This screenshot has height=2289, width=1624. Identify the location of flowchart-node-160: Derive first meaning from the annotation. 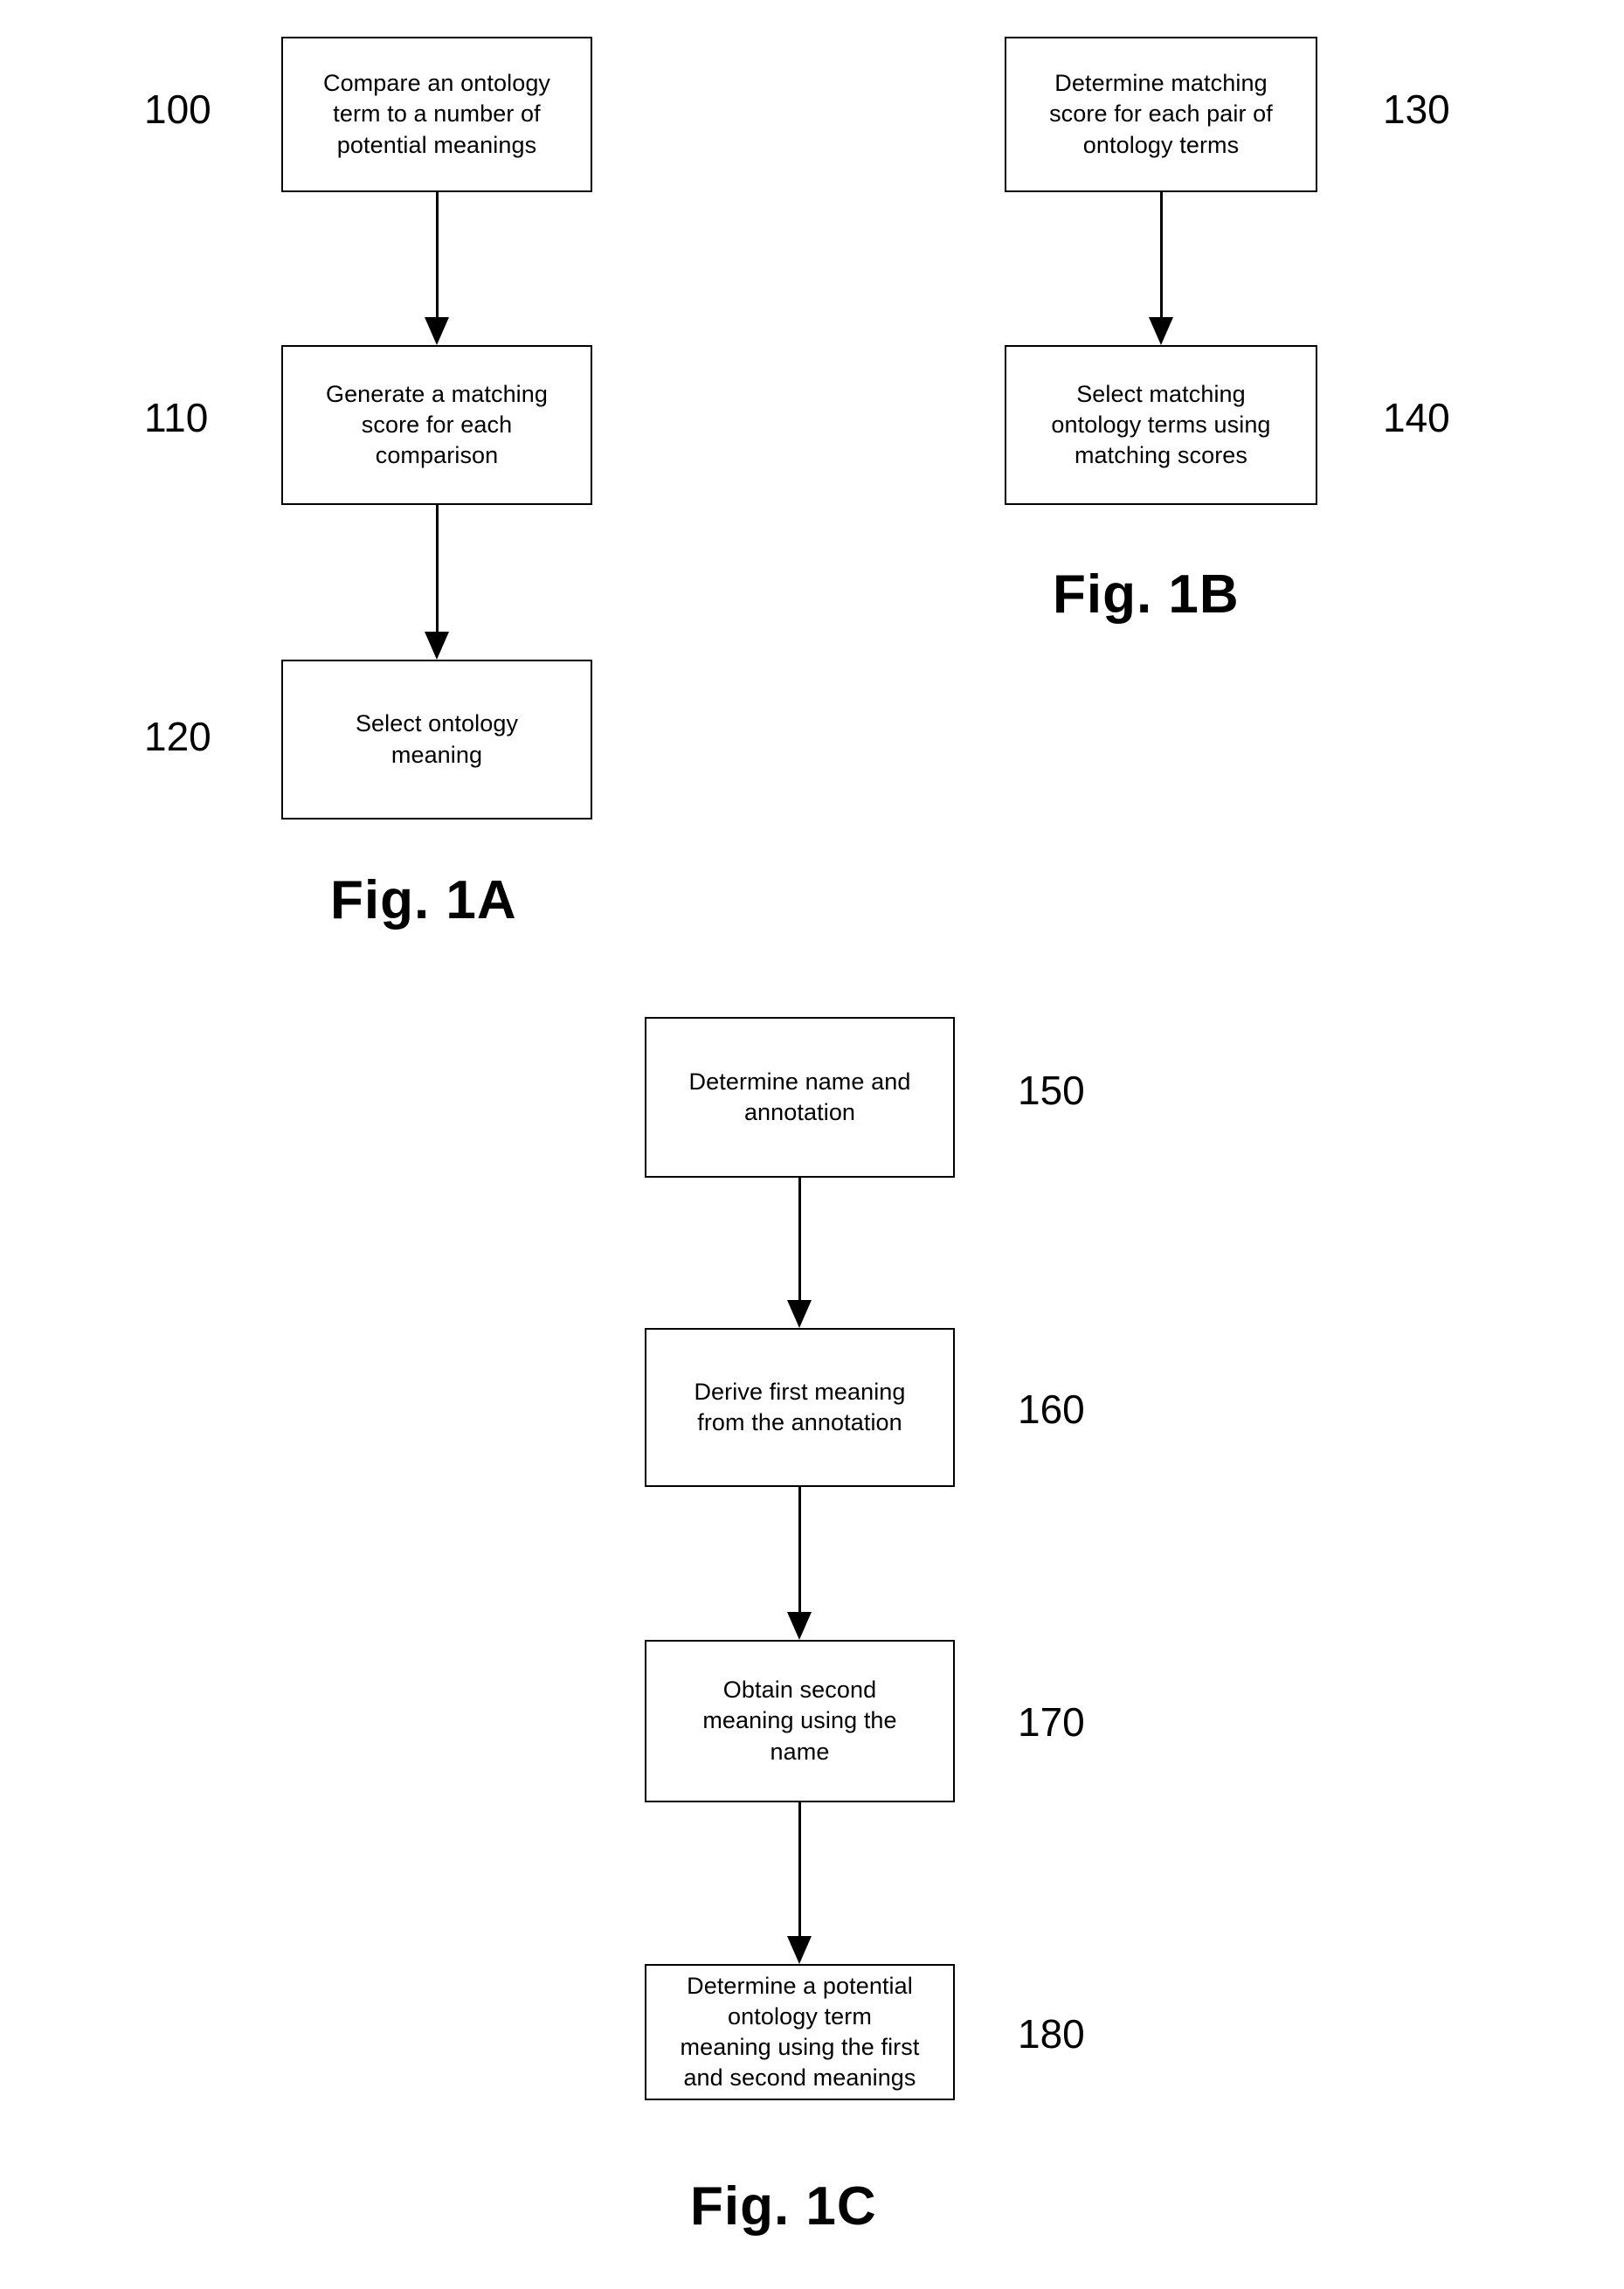
(800, 1407).